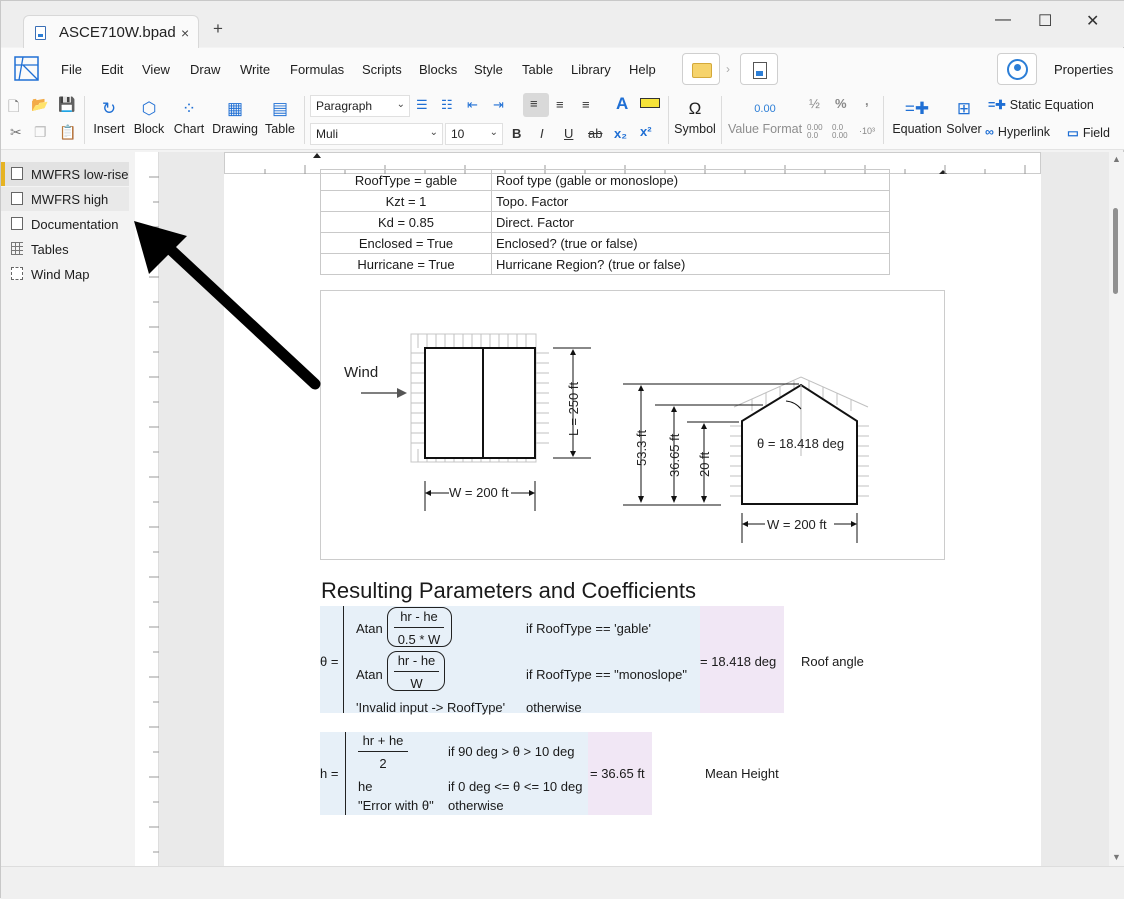  Describe the element at coordinates (65, 249) in the screenshot. I see `sidebar-item-tables: Tables` at that location.